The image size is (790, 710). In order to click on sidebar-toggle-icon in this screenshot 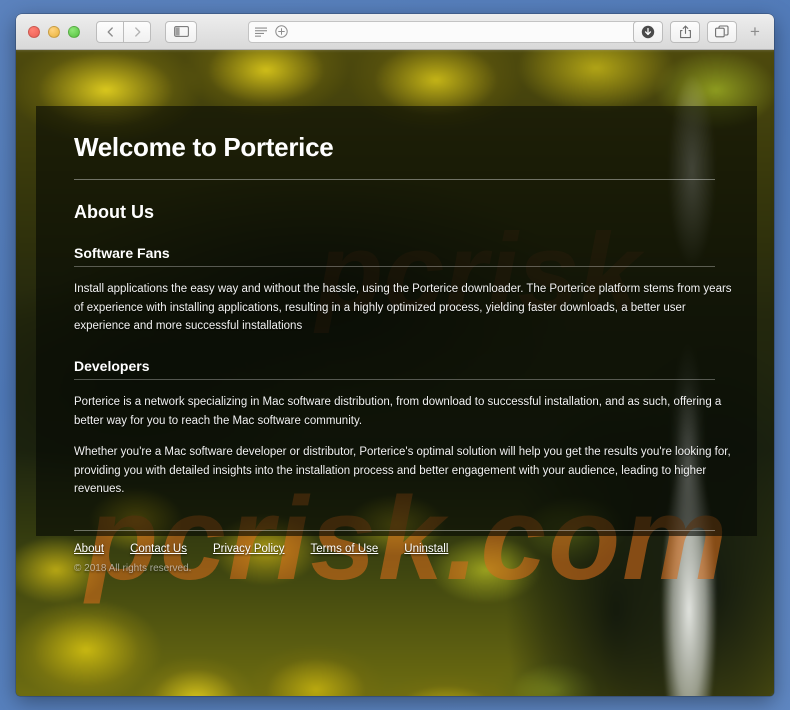, I will do `click(181, 31)`.